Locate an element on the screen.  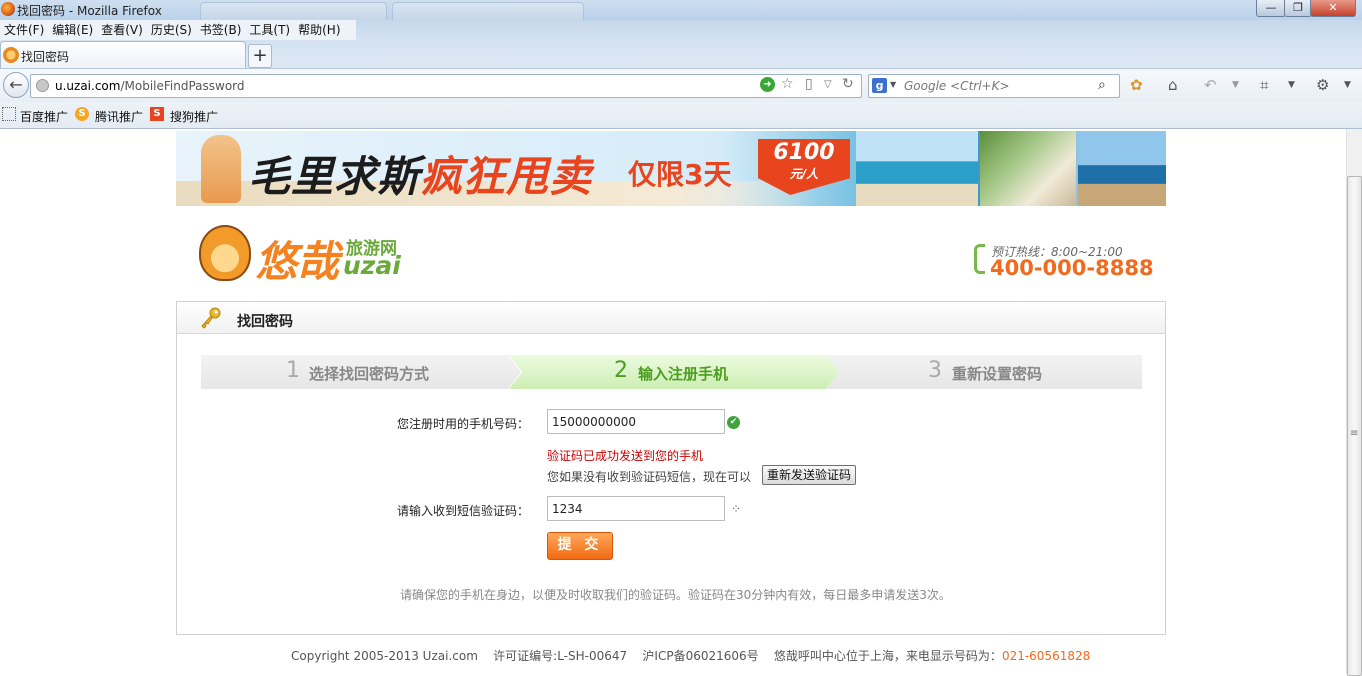
home-icon: ⌂ is located at coordinates (1173, 85).